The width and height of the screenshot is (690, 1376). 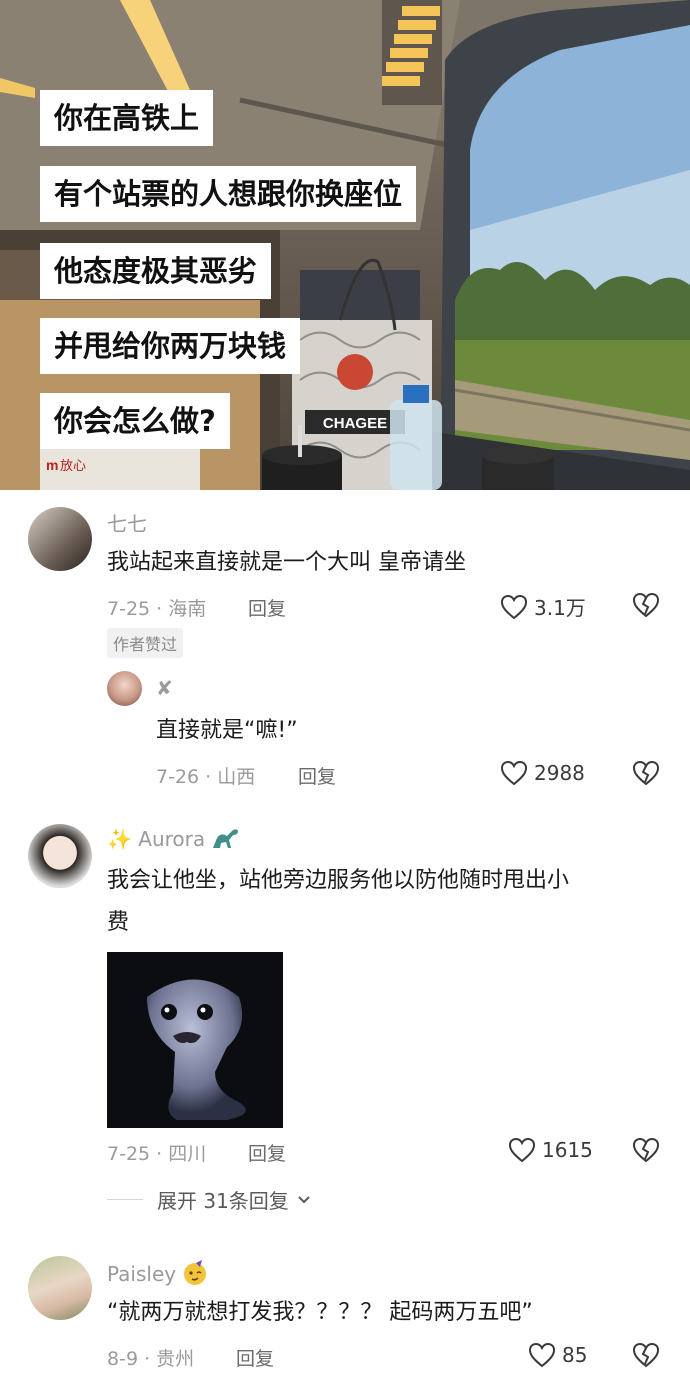 I want to click on caption-line-4: 并甩给你两万块钱, so click(x=170, y=346).